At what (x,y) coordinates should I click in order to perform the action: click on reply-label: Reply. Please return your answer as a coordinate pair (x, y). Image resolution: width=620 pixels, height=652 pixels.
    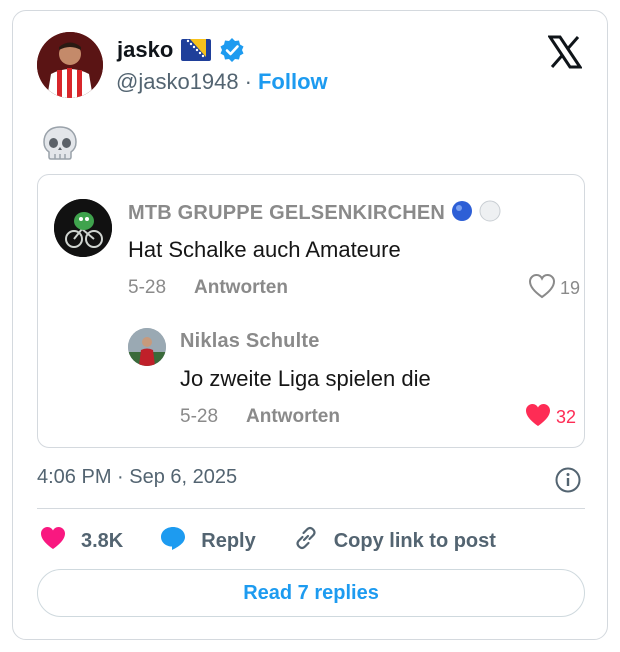
    Looking at the image, I should click on (228, 540).